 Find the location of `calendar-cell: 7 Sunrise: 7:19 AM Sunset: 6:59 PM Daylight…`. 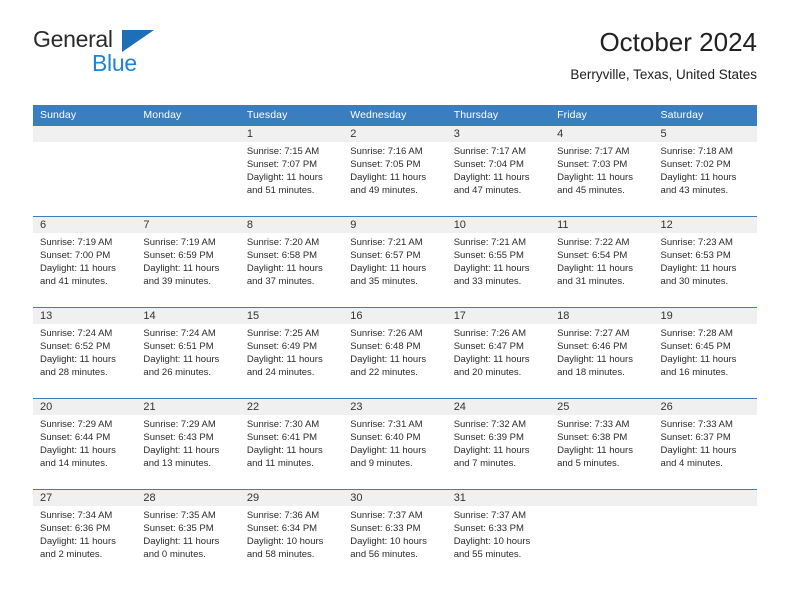

calendar-cell: 7 Sunrise: 7:19 AM Sunset: 6:59 PM Daylight… is located at coordinates (188, 262).